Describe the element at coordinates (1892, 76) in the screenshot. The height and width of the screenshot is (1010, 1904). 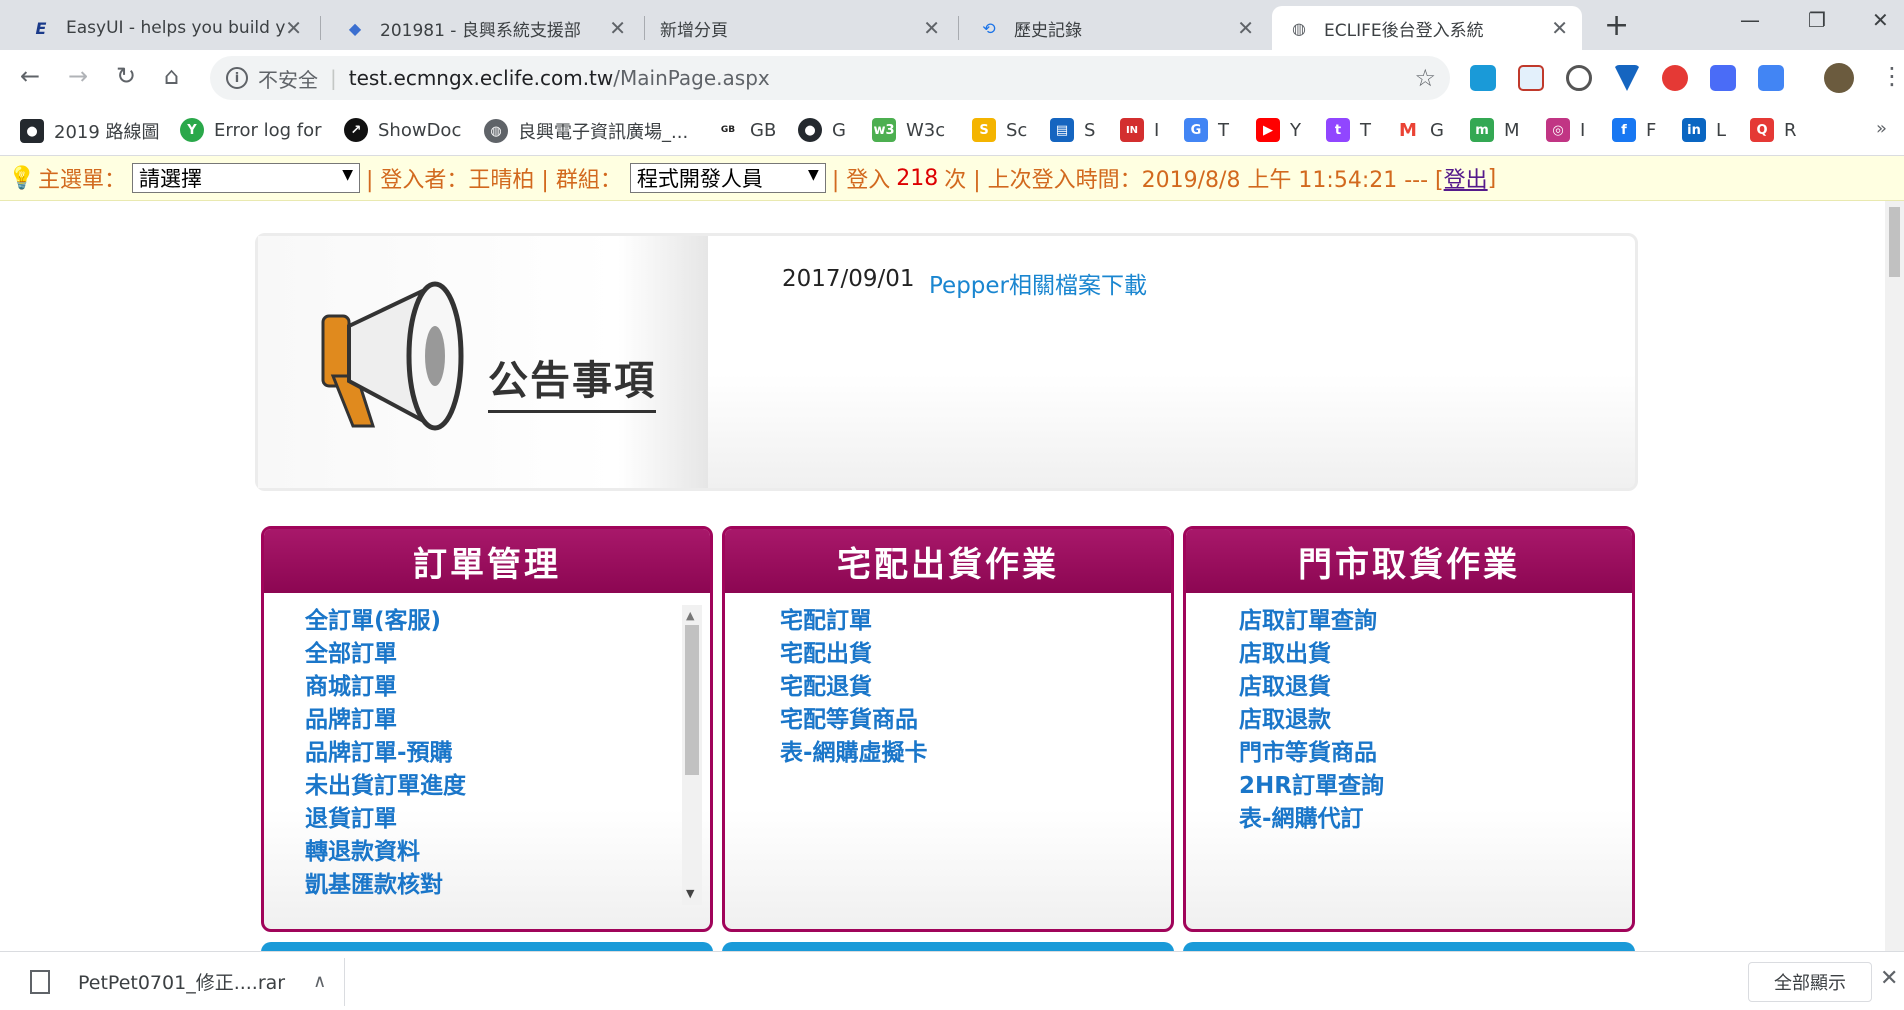
I see `menu-kebab-icon: ⋮` at that location.